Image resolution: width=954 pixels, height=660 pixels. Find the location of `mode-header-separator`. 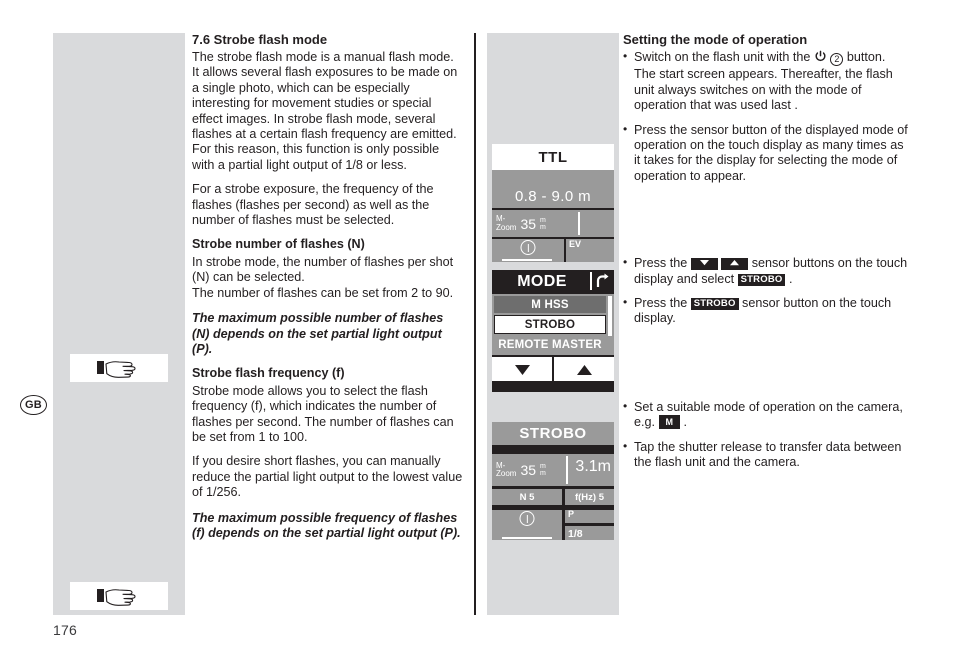

mode-header-separator is located at coordinates (591, 281).